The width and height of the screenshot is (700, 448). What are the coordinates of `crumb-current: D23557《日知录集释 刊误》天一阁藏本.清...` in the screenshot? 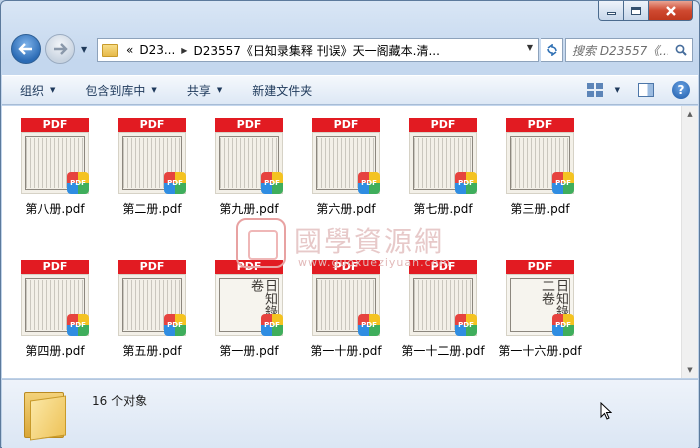 It's located at (316, 50).